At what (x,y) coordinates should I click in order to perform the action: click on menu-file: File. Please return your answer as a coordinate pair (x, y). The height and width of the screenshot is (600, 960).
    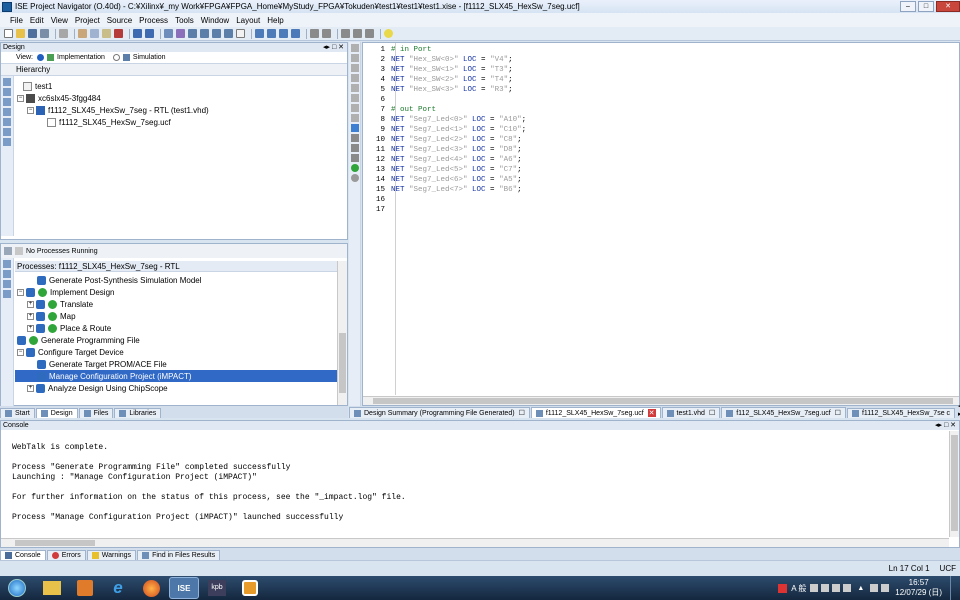
    Looking at the image, I should click on (16, 20).